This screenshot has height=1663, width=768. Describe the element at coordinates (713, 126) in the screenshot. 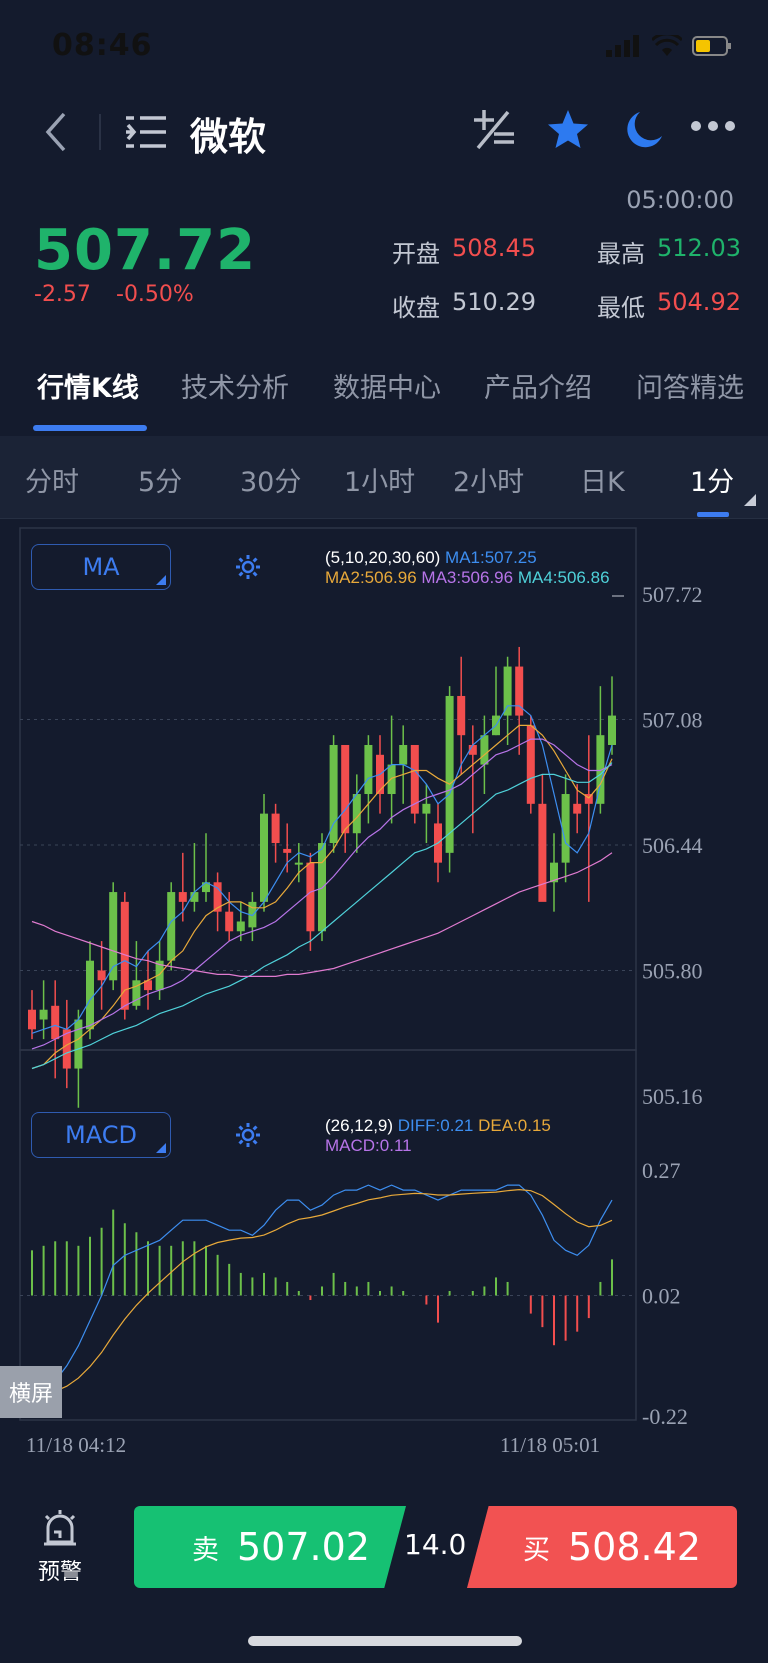

I see `more-icon` at that location.